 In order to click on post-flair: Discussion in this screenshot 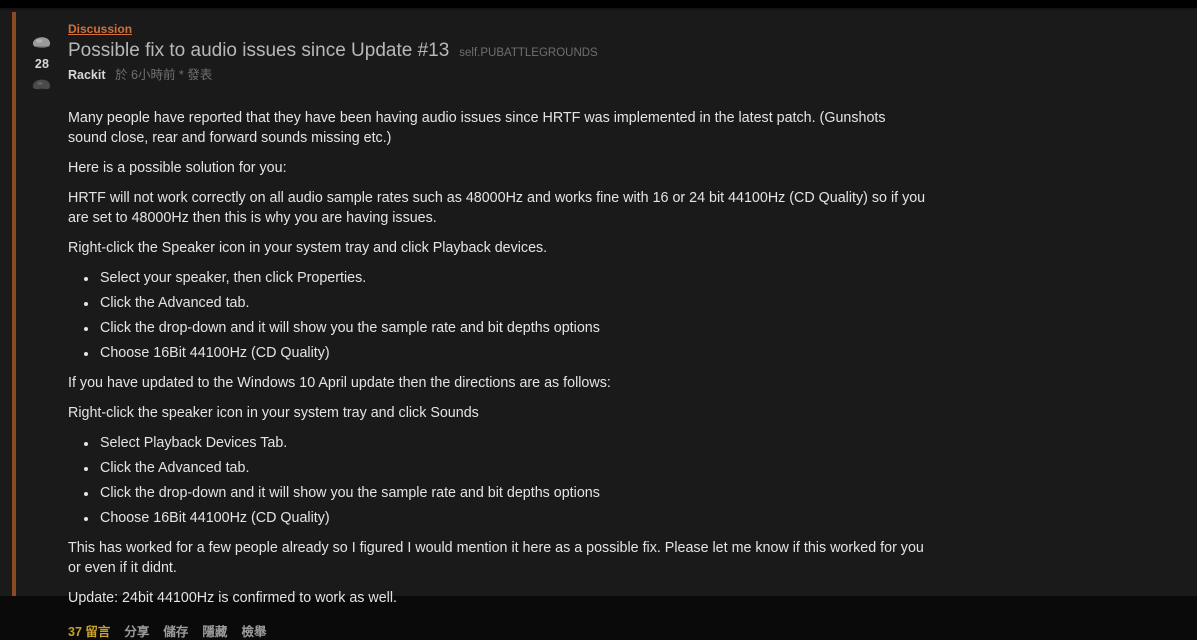, I will do `click(100, 29)`.